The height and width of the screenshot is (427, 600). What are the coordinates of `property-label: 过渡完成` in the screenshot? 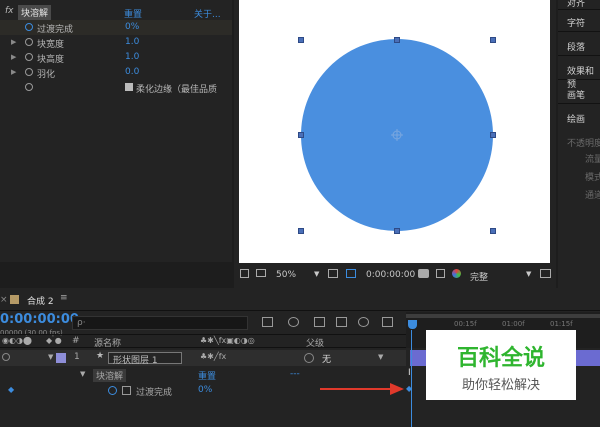 It's located at (154, 393).